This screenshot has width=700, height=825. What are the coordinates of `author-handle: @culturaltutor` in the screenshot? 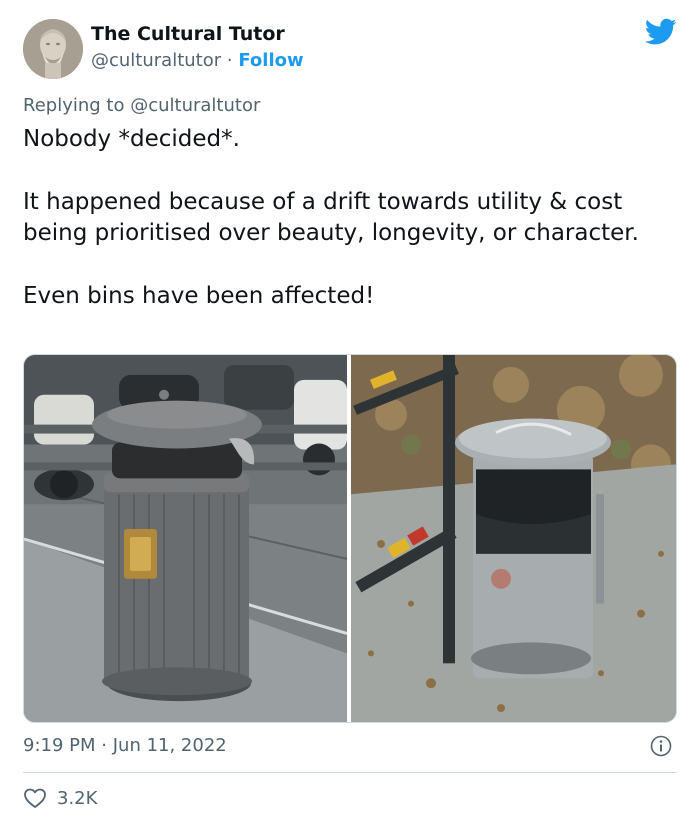 It's located at (156, 60).